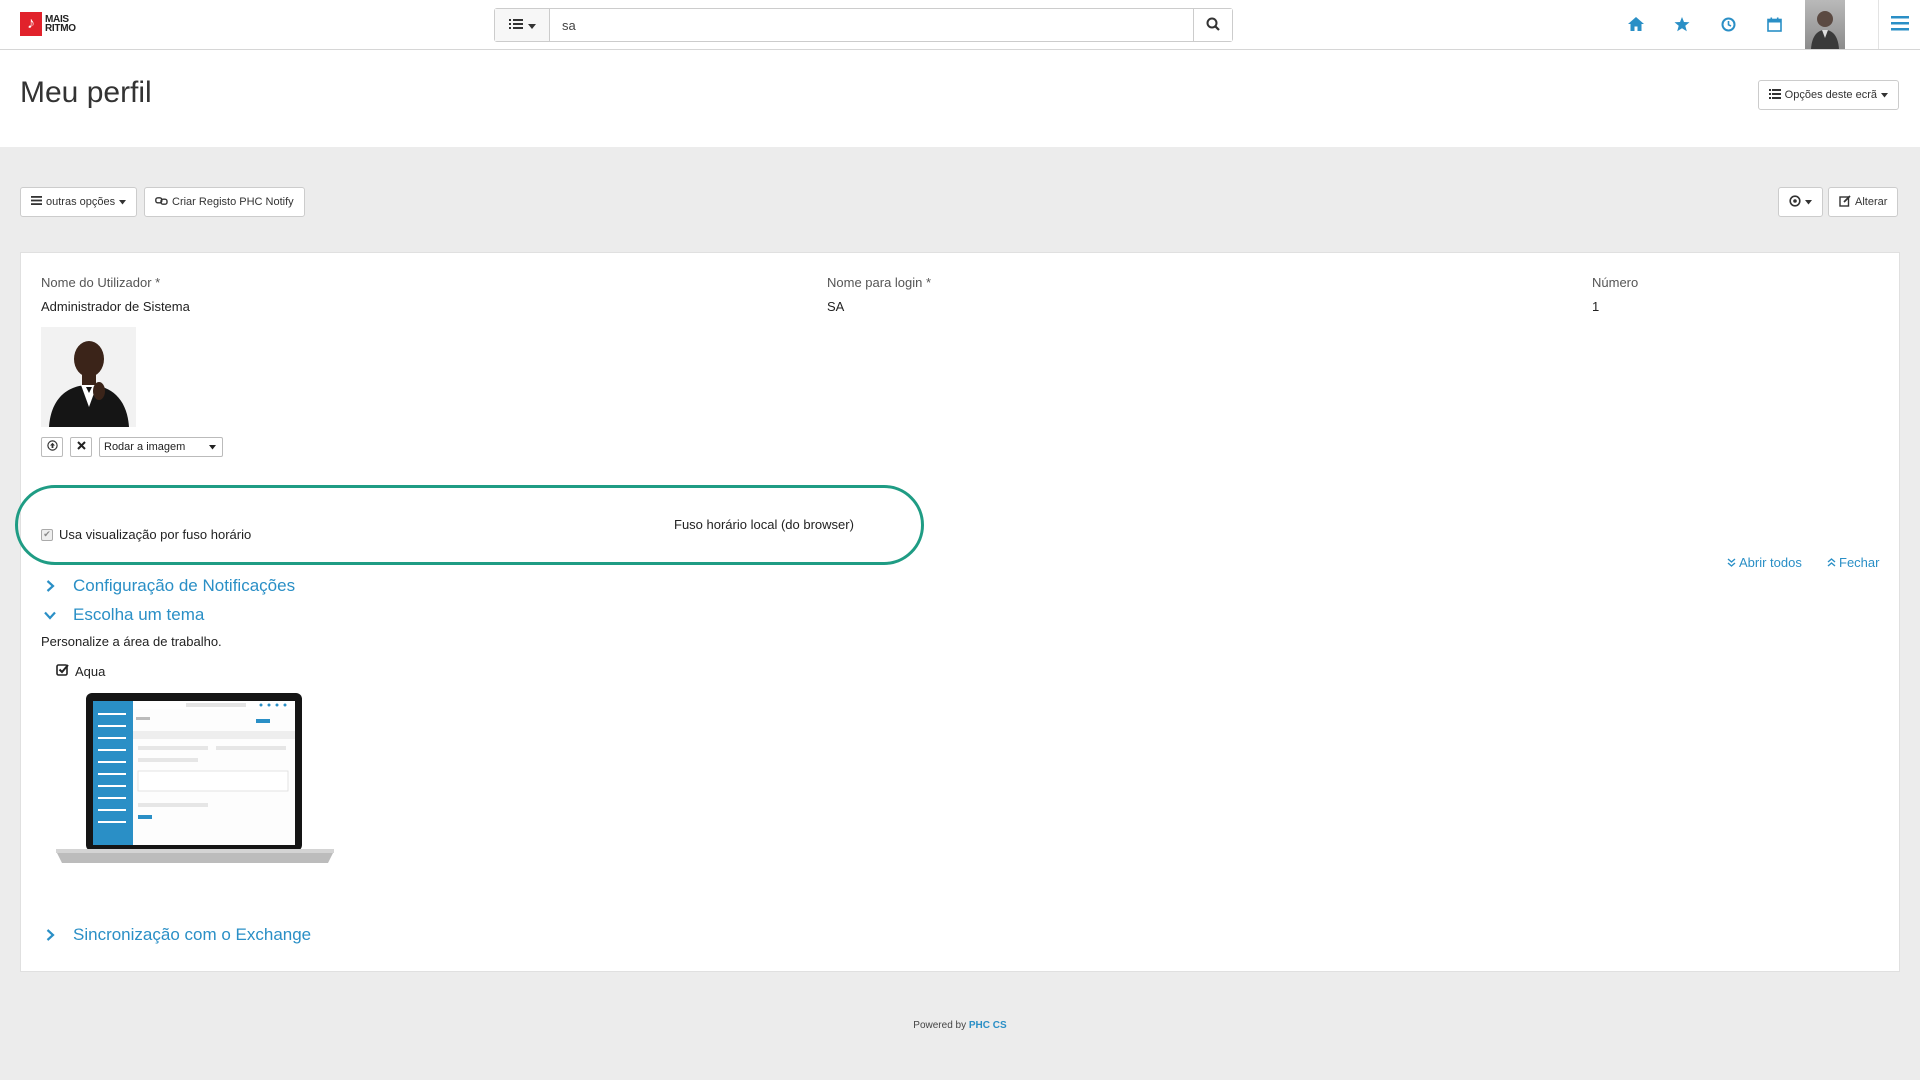 This screenshot has height=1080, width=1920. I want to click on rotate-image-label: Rodar a imagem, so click(145, 447).